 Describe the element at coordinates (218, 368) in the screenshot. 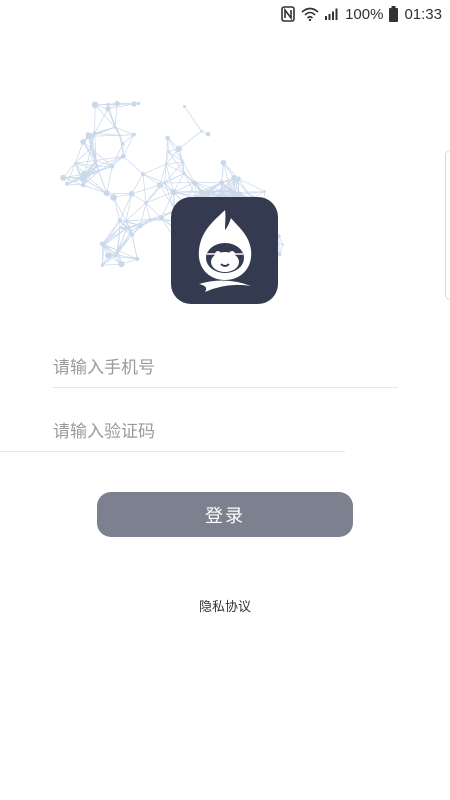

I see `phone-input` at that location.